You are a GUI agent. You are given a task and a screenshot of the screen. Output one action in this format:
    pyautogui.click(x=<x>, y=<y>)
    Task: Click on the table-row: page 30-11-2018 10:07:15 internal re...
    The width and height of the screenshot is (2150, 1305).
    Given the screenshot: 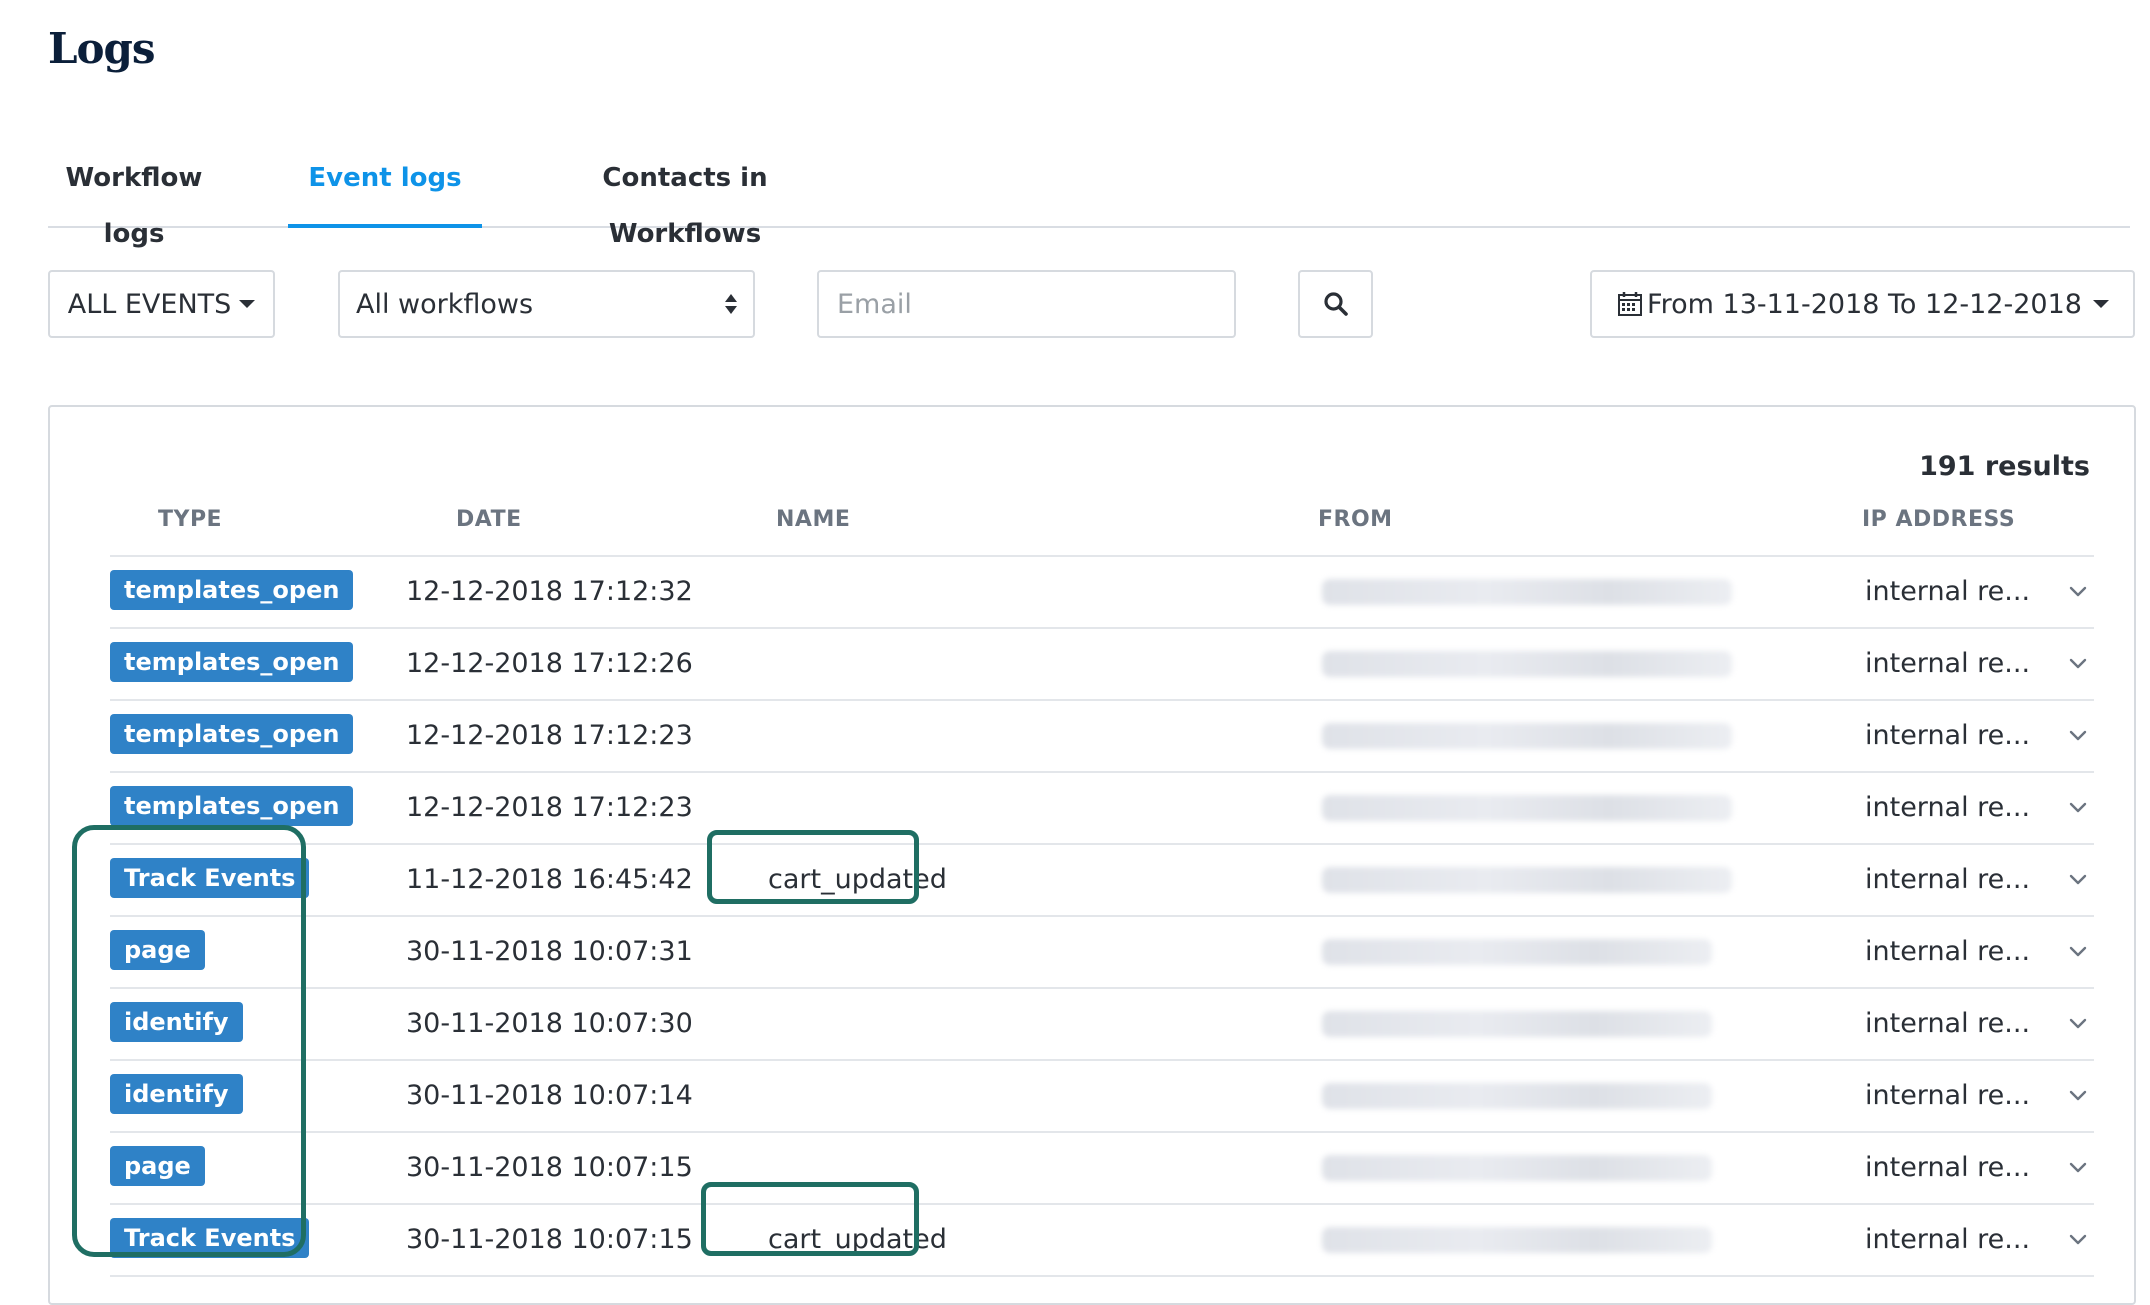 What is the action you would take?
    pyautogui.click(x=1102, y=1169)
    